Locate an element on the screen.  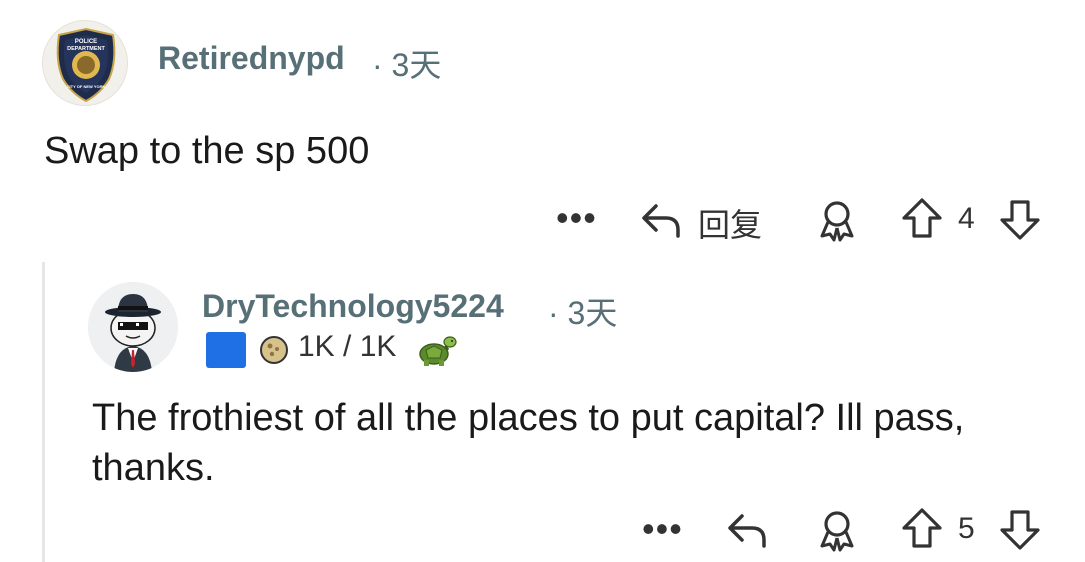
comment-username: Retirednypd is located at coordinates (251, 58).